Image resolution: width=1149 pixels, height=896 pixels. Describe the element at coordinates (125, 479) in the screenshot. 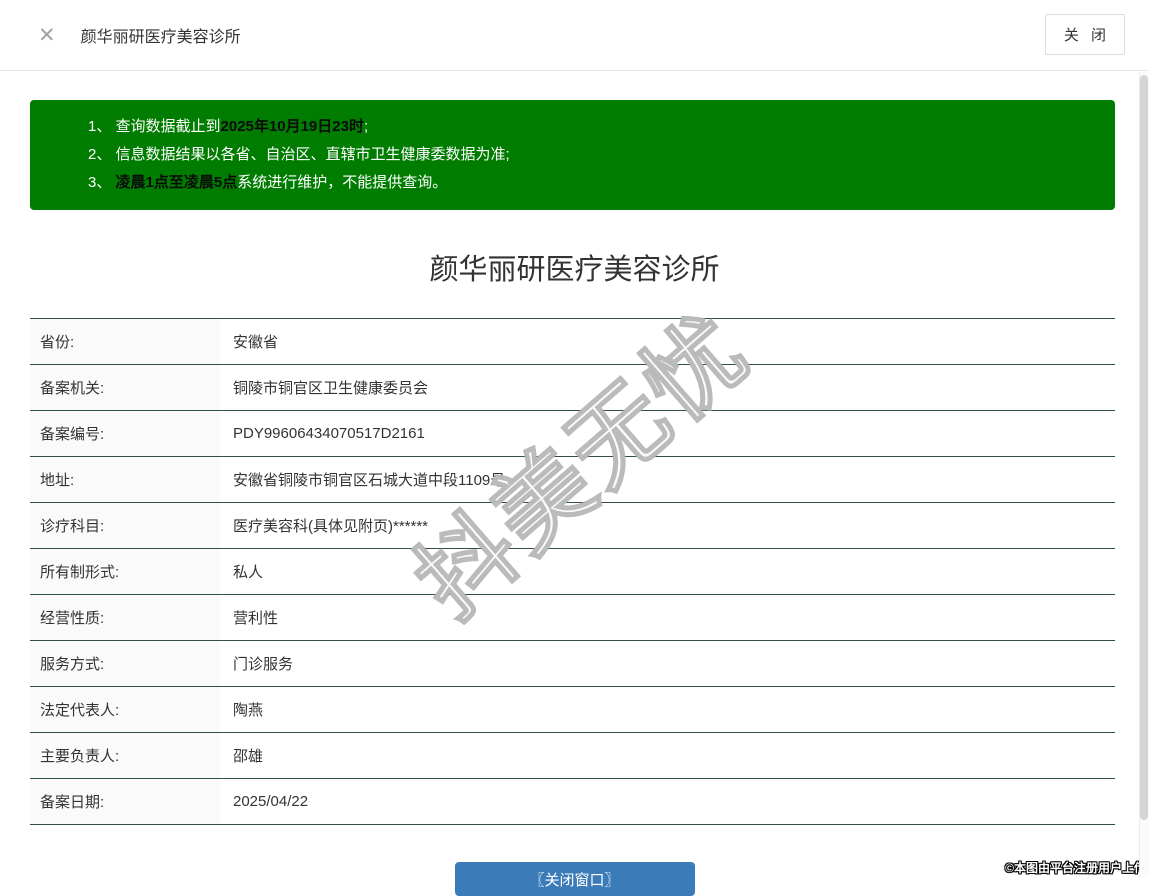

I see `row-label: 地址:` at that location.